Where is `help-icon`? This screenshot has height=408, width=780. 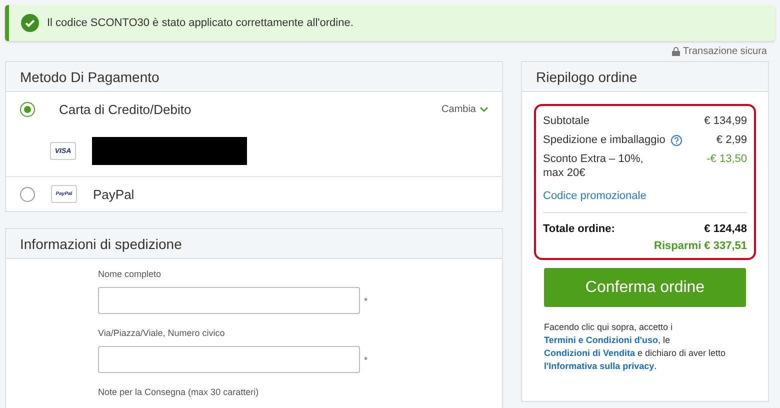
help-icon is located at coordinates (676, 140).